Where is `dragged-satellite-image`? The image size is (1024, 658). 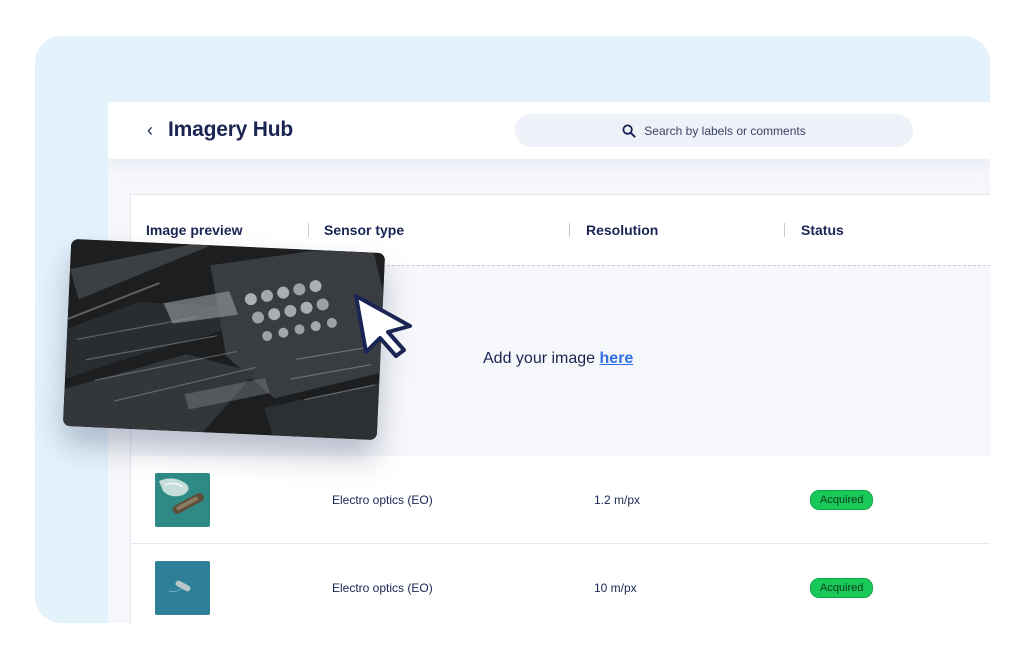
dragged-satellite-image is located at coordinates (224, 339).